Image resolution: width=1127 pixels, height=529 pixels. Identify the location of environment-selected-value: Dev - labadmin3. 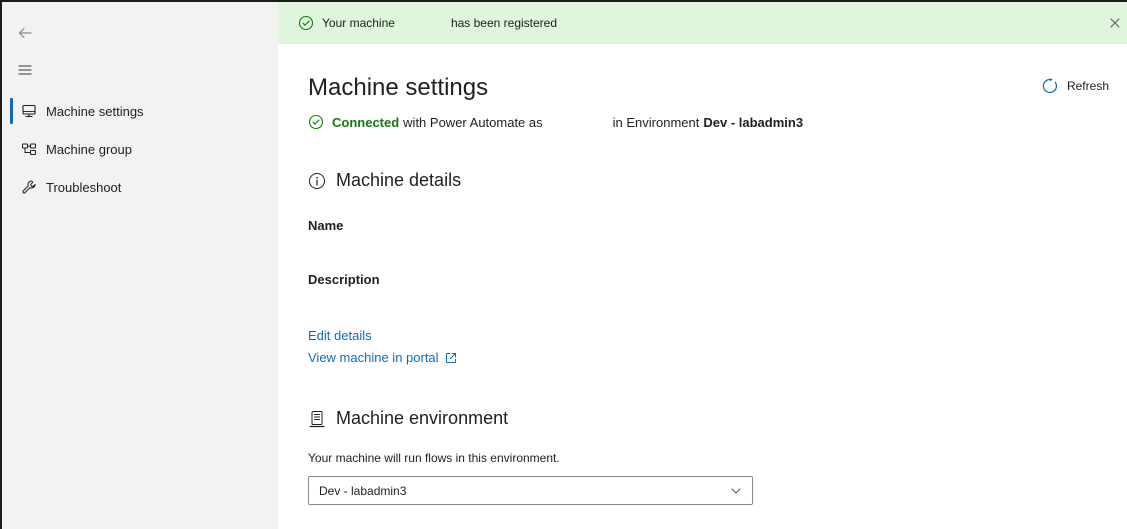
(363, 490).